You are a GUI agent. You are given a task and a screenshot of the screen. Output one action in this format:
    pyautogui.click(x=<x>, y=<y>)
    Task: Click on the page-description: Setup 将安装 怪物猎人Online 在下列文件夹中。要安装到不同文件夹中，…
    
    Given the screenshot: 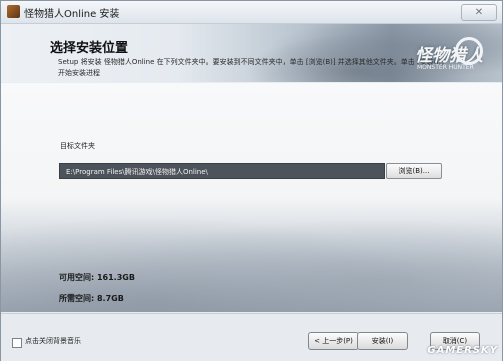 What is the action you would take?
    pyautogui.click(x=251, y=67)
    